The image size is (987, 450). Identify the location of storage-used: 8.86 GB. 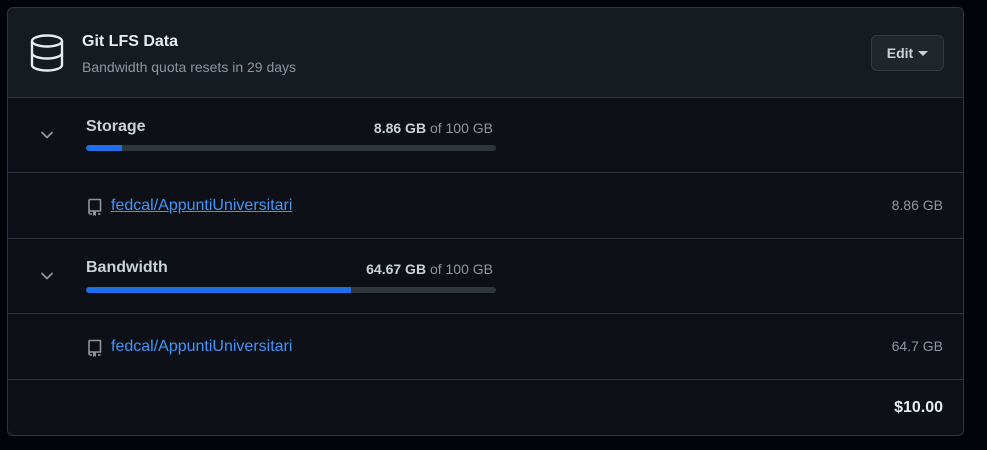
(400, 128).